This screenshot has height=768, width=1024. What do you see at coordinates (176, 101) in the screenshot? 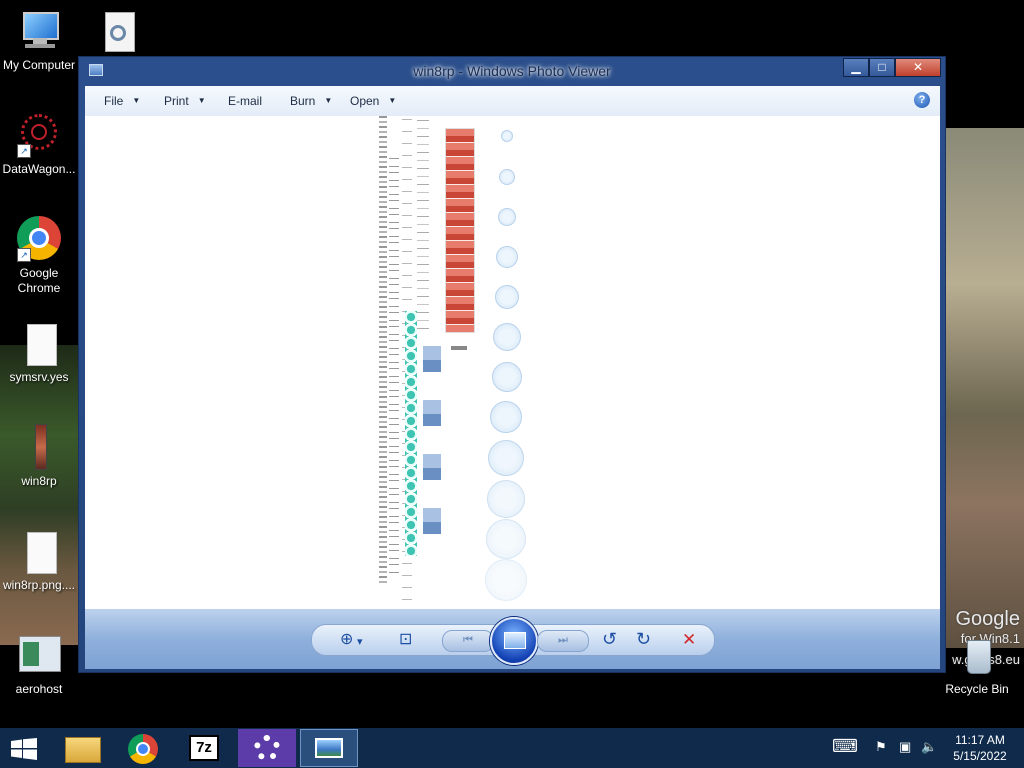
I see `menu-print-label: Print` at bounding box center [176, 101].